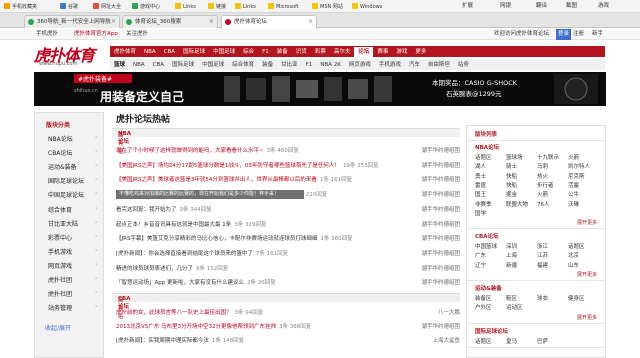 The height and width of the screenshot is (358, 640). Describe the element at coordinates (603, 6) in the screenshot. I see `games-button: 游戏` at that location.